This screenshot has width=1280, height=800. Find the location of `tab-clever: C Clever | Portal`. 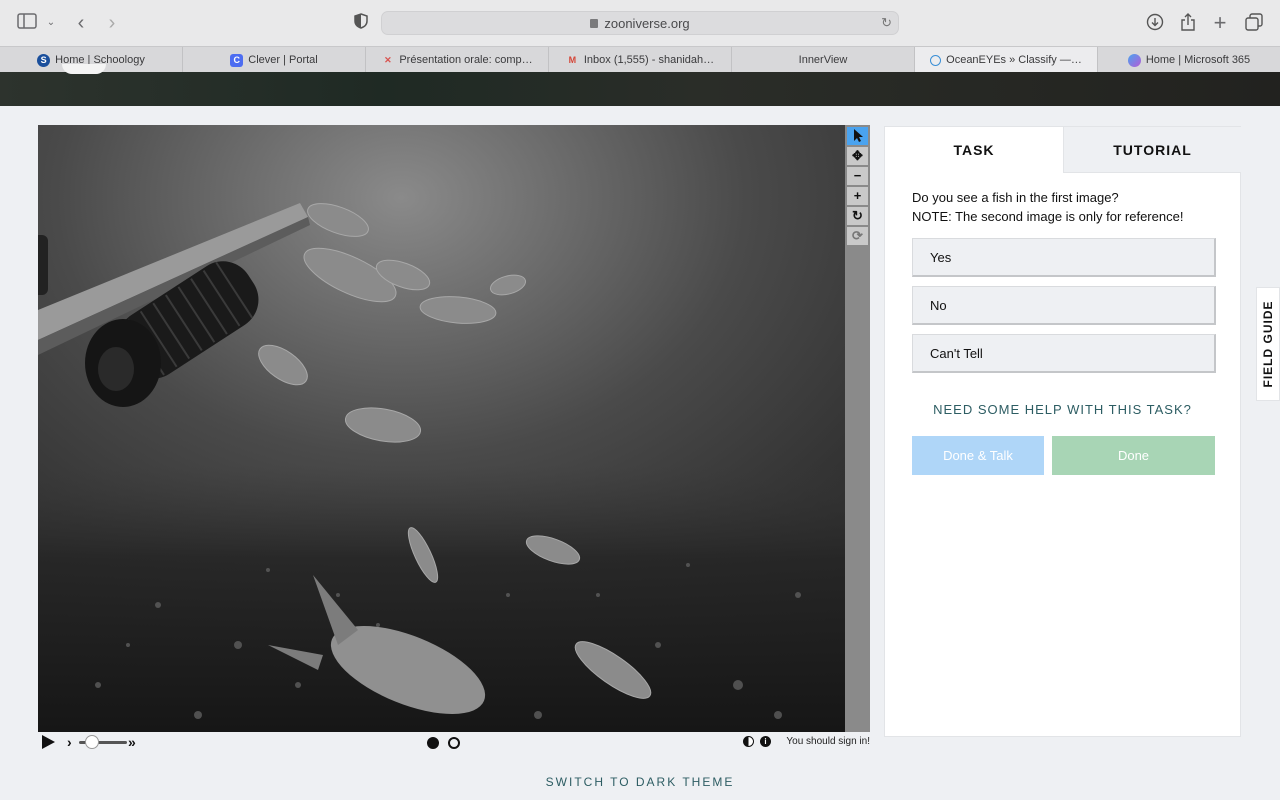

tab-clever: C Clever | Portal is located at coordinates (274, 60).